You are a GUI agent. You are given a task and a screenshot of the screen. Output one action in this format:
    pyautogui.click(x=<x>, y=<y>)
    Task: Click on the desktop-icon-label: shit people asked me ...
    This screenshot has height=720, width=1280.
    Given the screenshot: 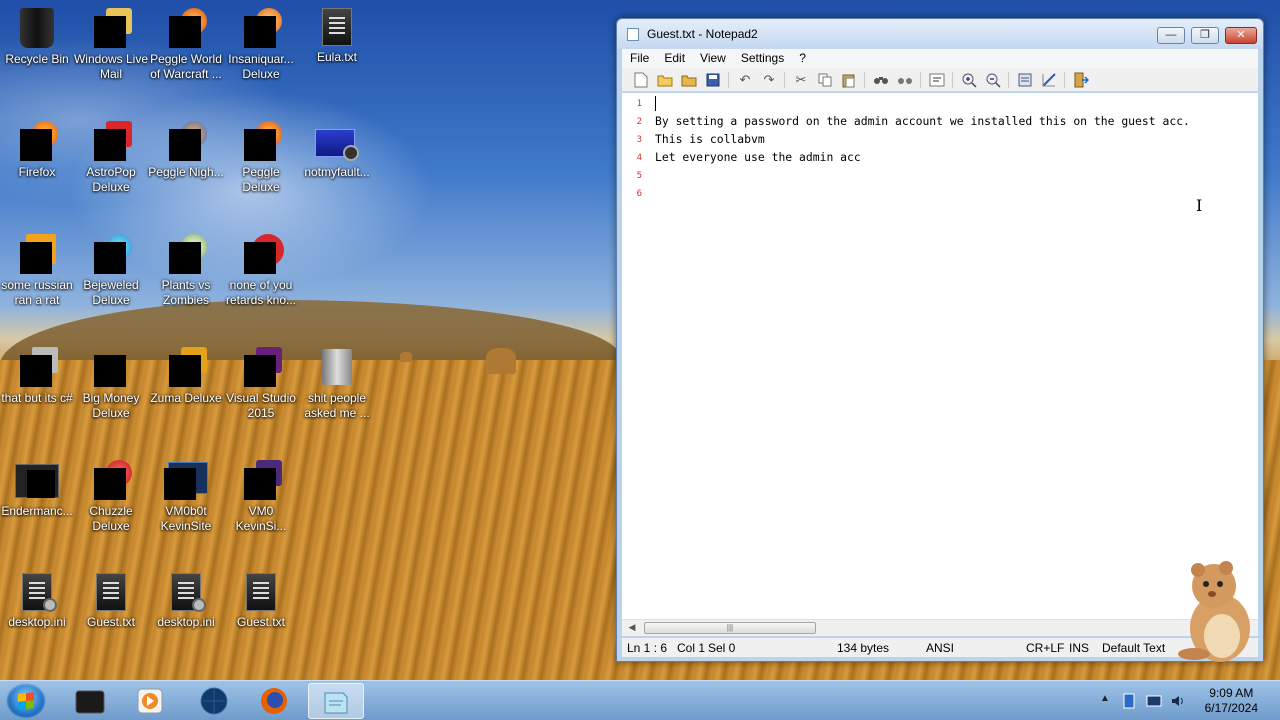 What is the action you would take?
    pyautogui.click(x=337, y=405)
    